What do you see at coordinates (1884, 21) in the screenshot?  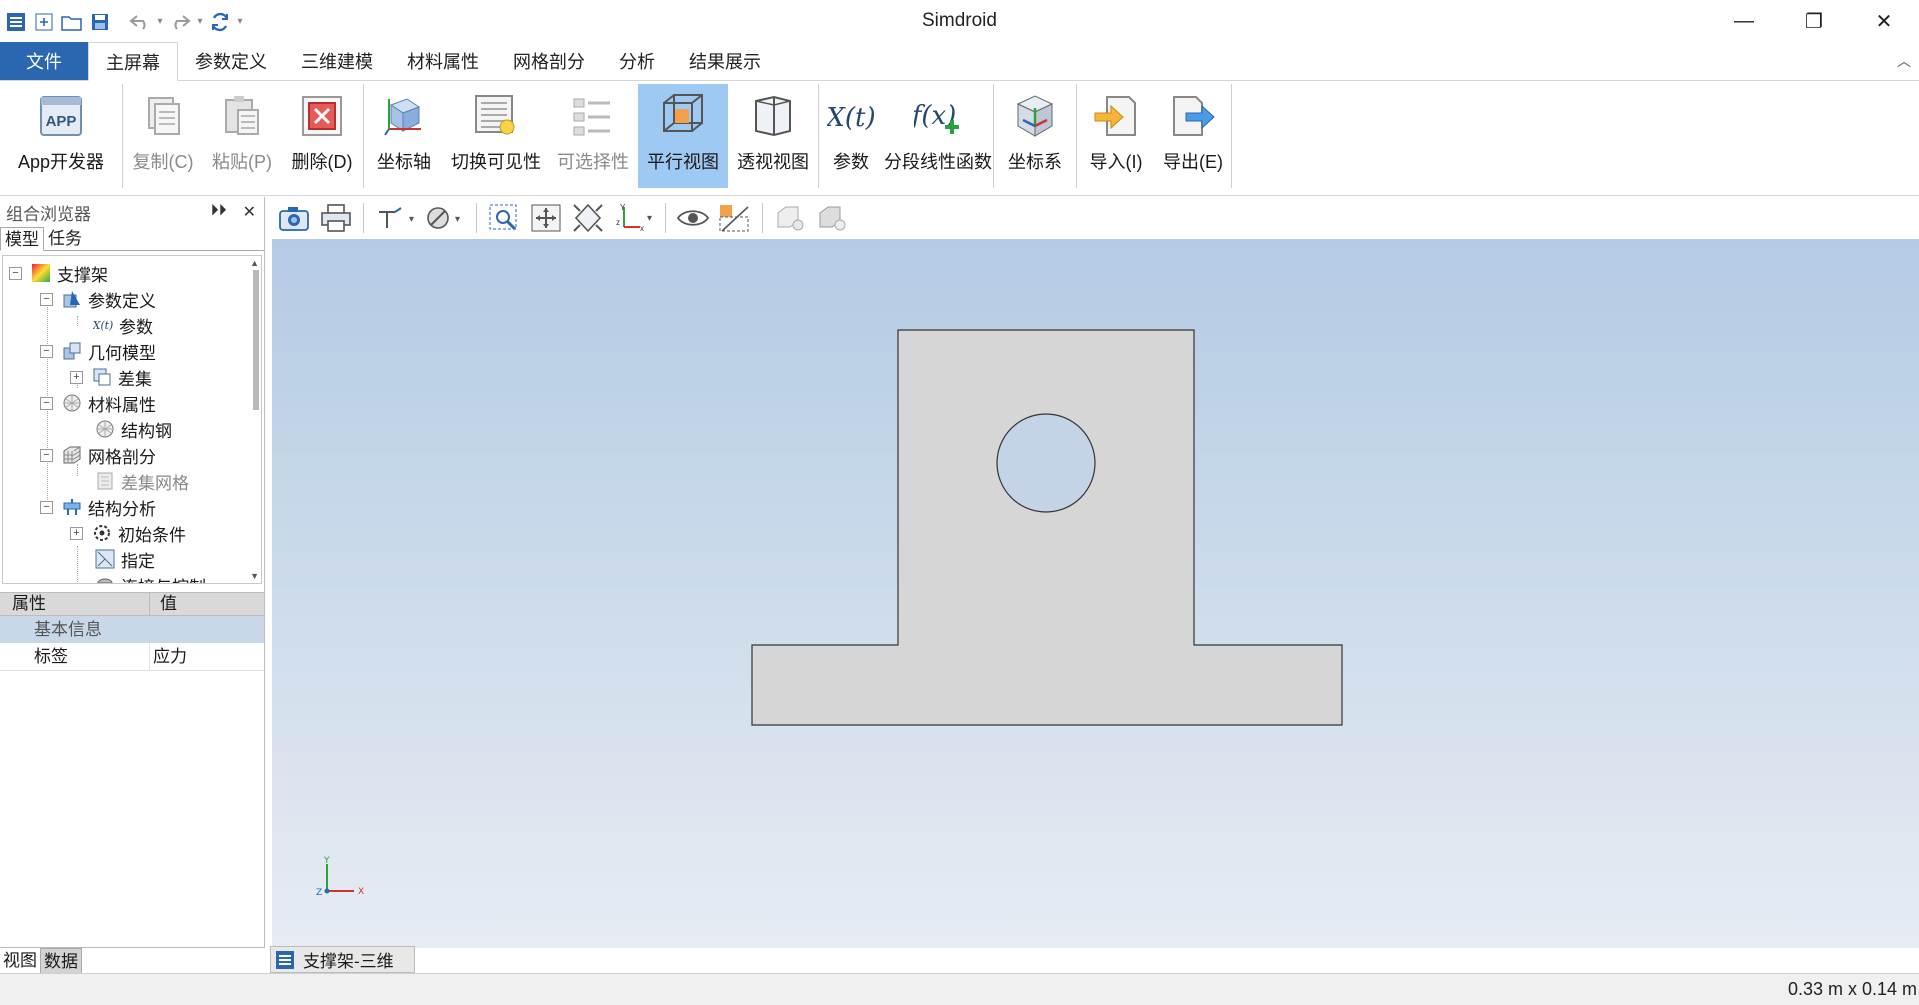 I see `close-button: ✕` at bounding box center [1884, 21].